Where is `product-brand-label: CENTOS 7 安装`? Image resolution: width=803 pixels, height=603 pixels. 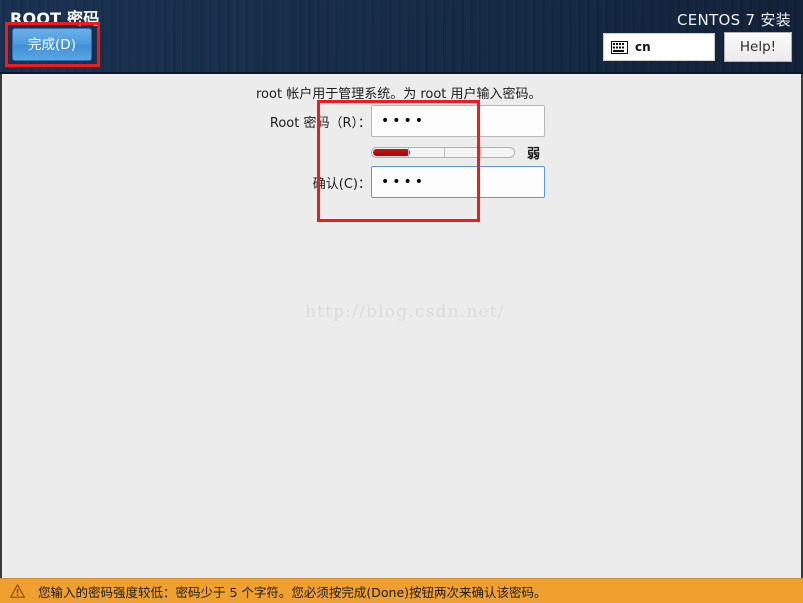 product-brand-label: CENTOS 7 安装 is located at coordinates (733, 20).